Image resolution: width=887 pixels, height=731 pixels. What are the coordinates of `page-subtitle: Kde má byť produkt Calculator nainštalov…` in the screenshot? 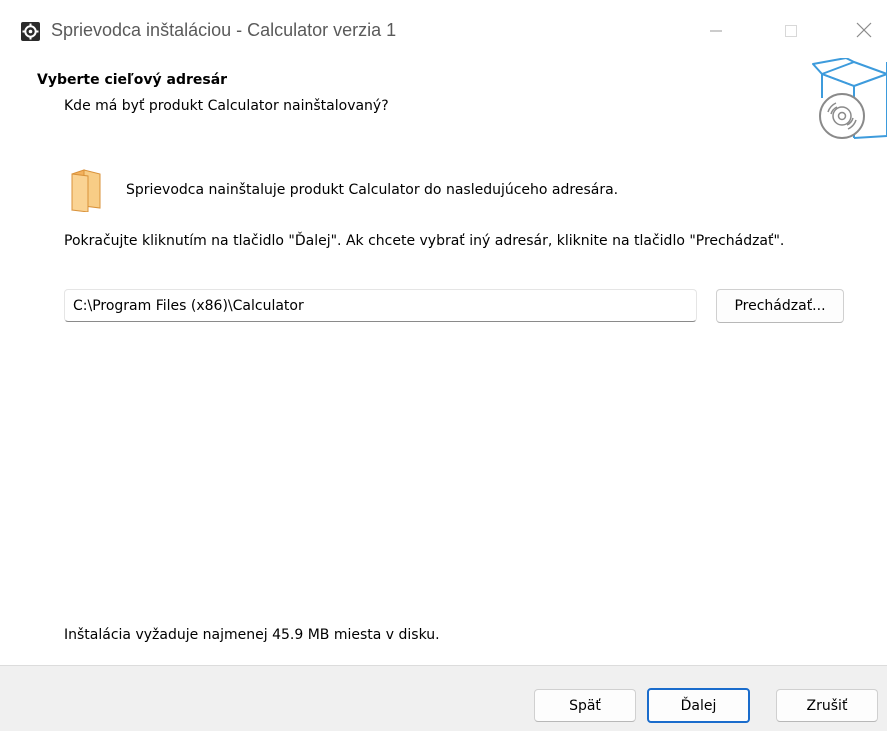 It's located at (226, 106).